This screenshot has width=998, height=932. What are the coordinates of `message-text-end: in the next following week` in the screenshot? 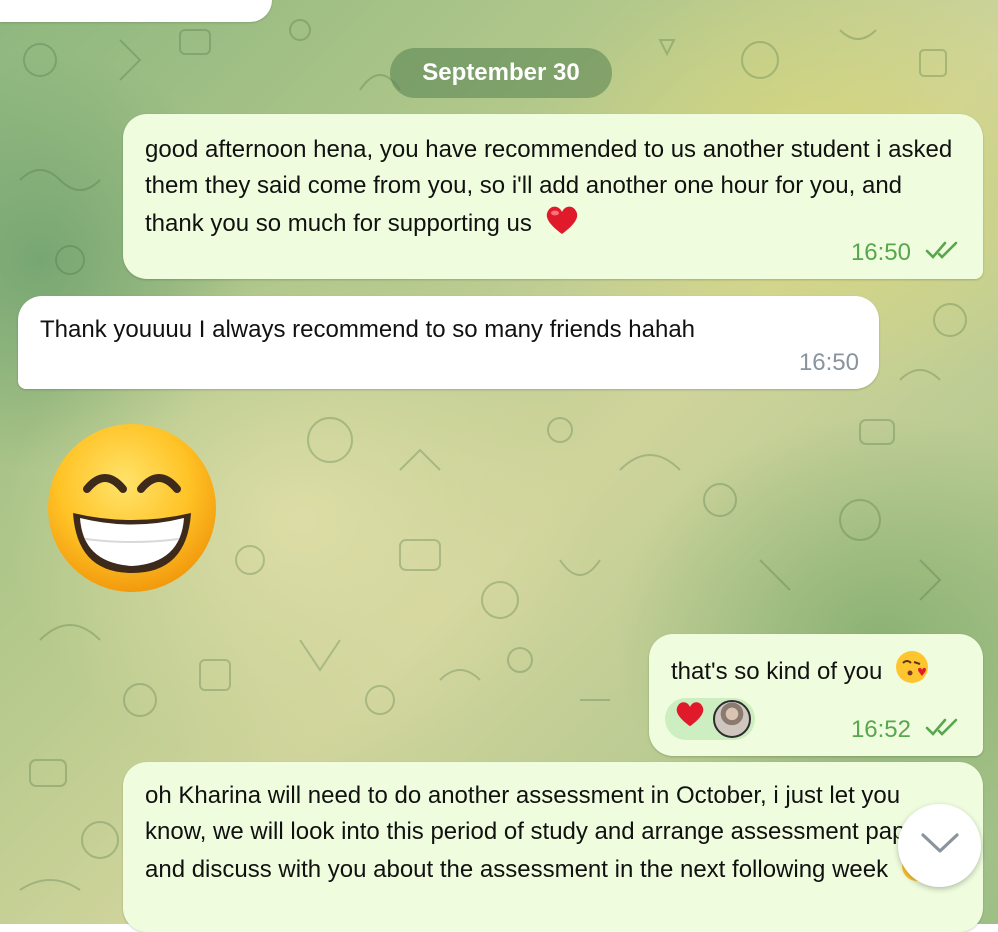 It's located at (751, 869).